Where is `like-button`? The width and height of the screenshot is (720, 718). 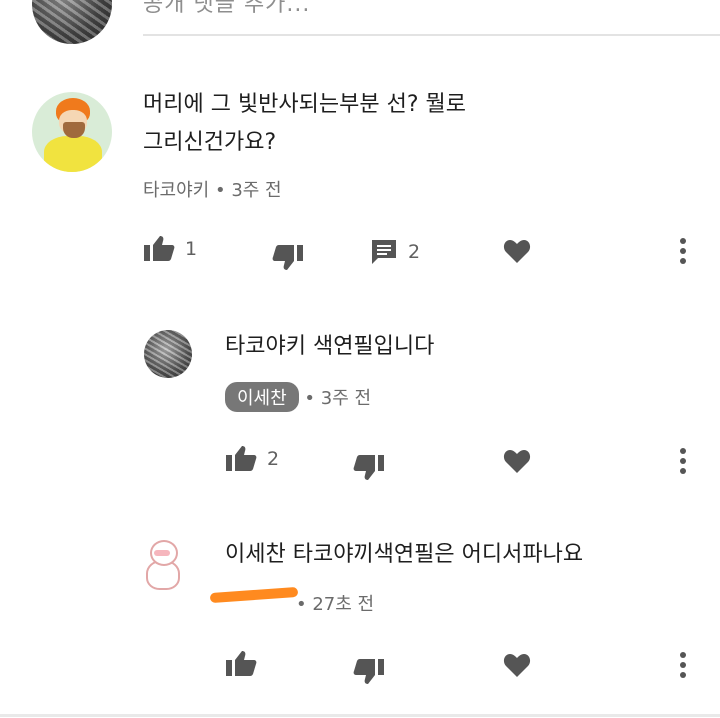
like-button is located at coordinates (241, 664).